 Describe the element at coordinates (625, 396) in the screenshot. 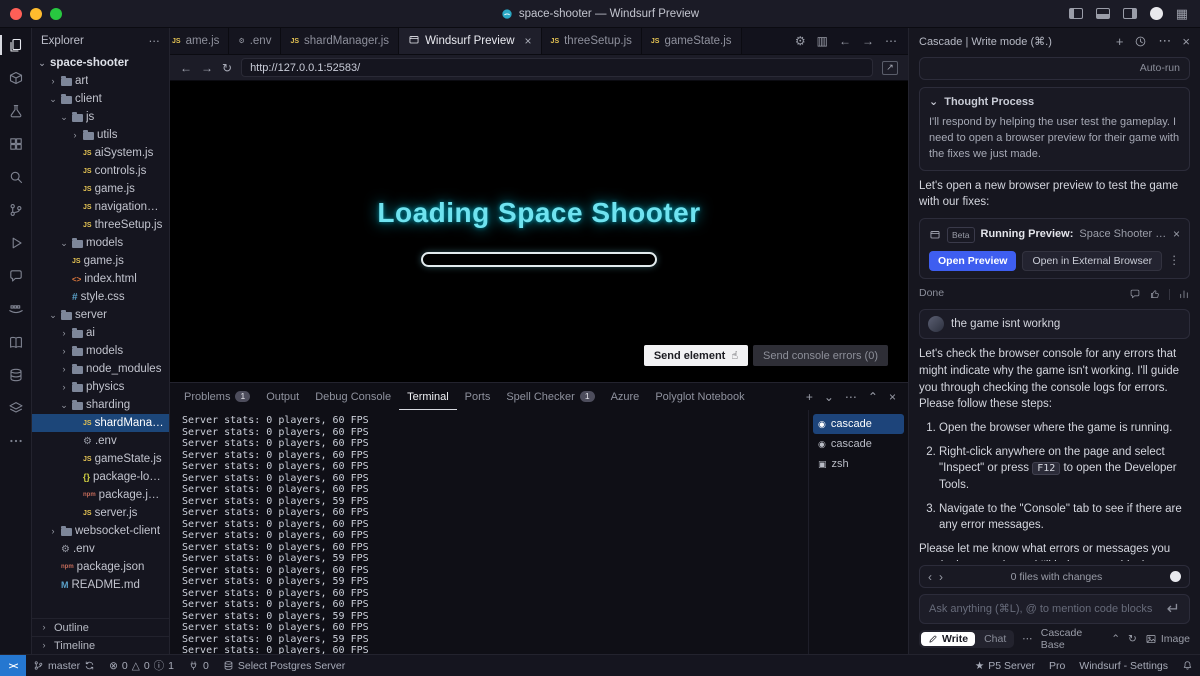

I see `panel-tab-azure: Azure` at that location.